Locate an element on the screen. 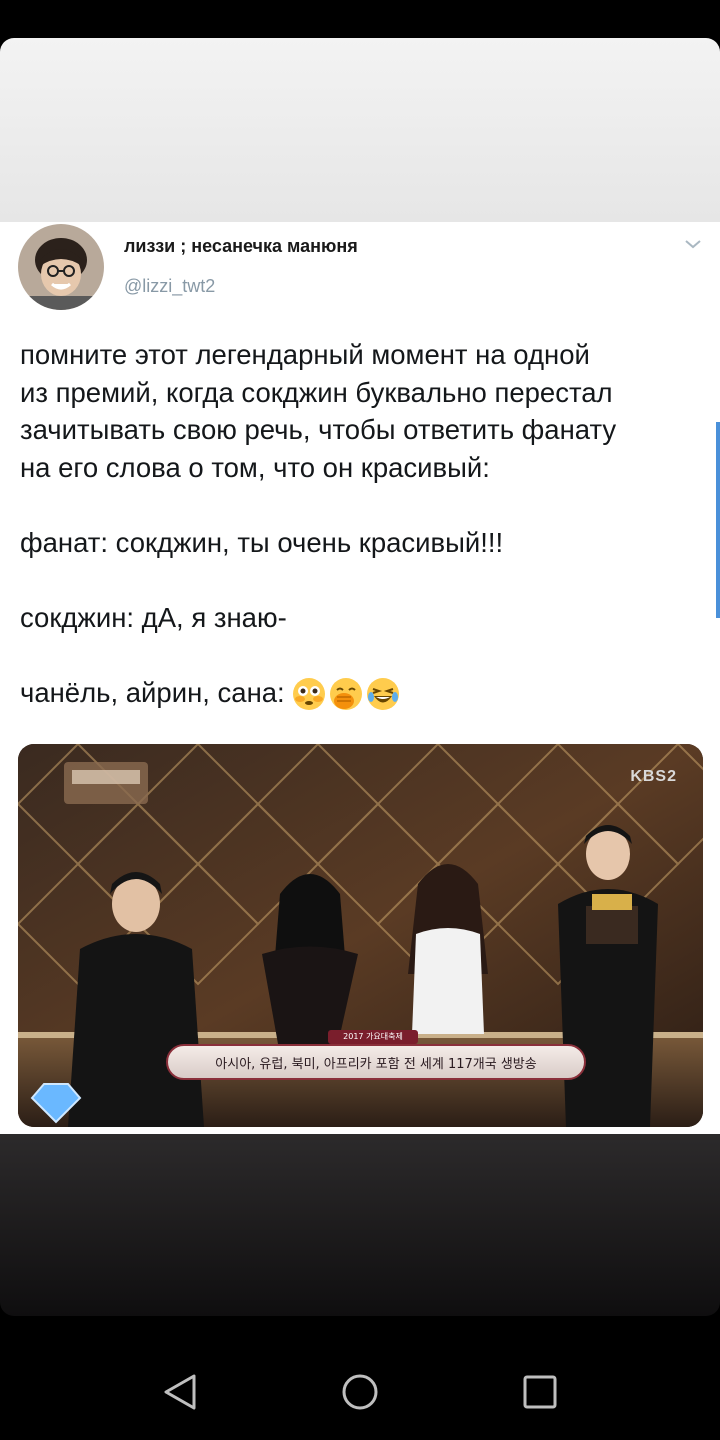 This screenshot has height=1440, width=720. tweet-line-emoji: чанёль, айрин, сана: is located at coordinates (365, 693).